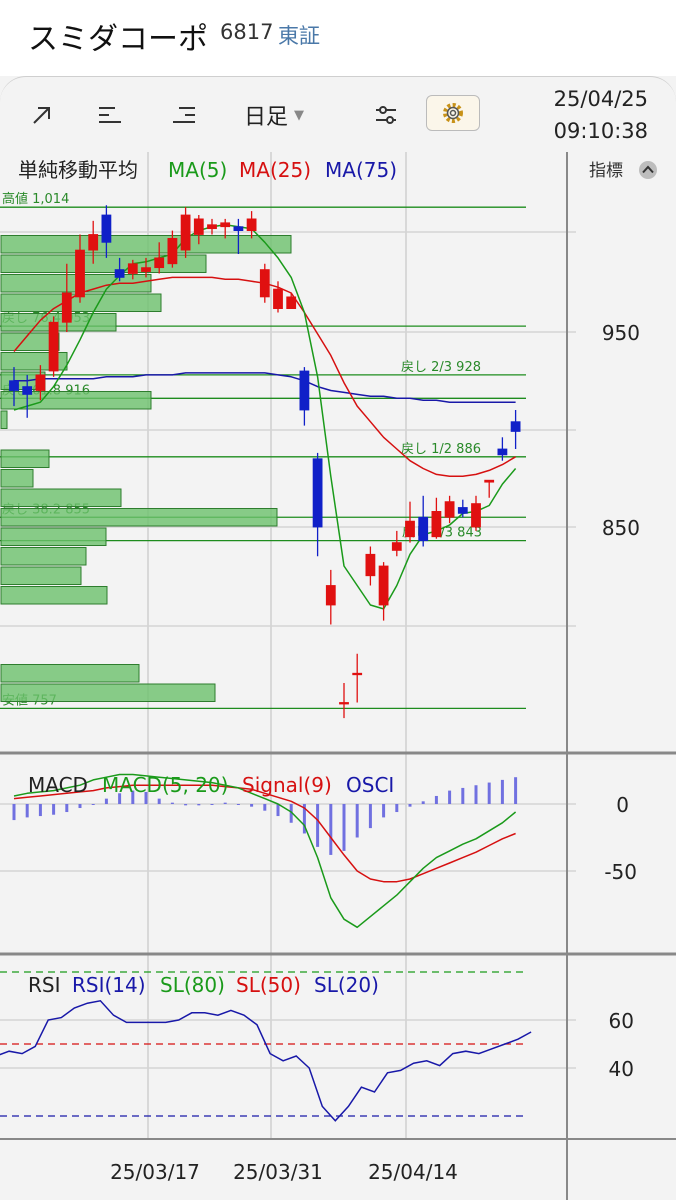 This screenshot has width=676, height=1200. Describe the element at coordinates (361, 170) in the screenshot. I see `ma-legend-item: MA(75)` at that location.